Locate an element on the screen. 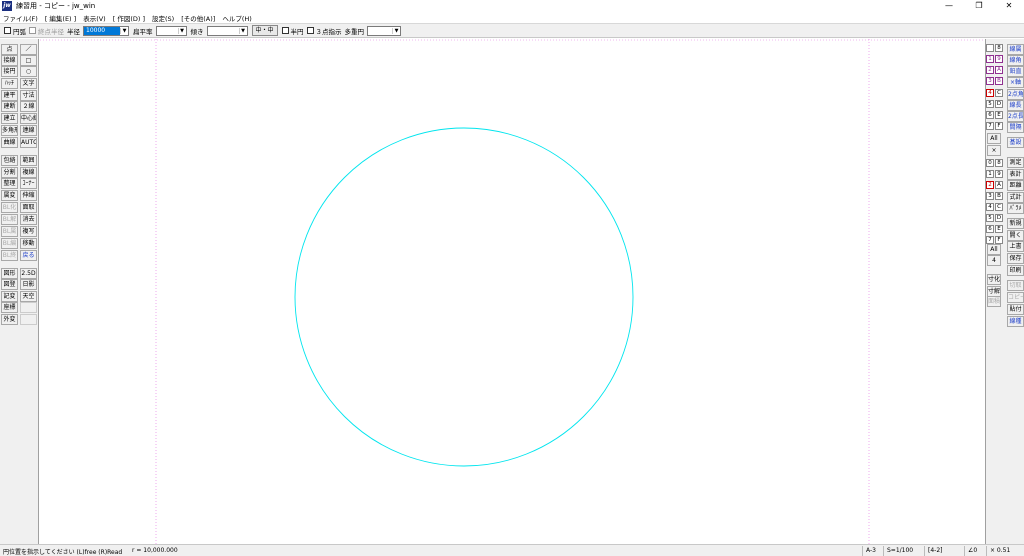 This screenshot has width=1024, height=556. tool-button: 2点長 is located at coordinates (1015, 116).